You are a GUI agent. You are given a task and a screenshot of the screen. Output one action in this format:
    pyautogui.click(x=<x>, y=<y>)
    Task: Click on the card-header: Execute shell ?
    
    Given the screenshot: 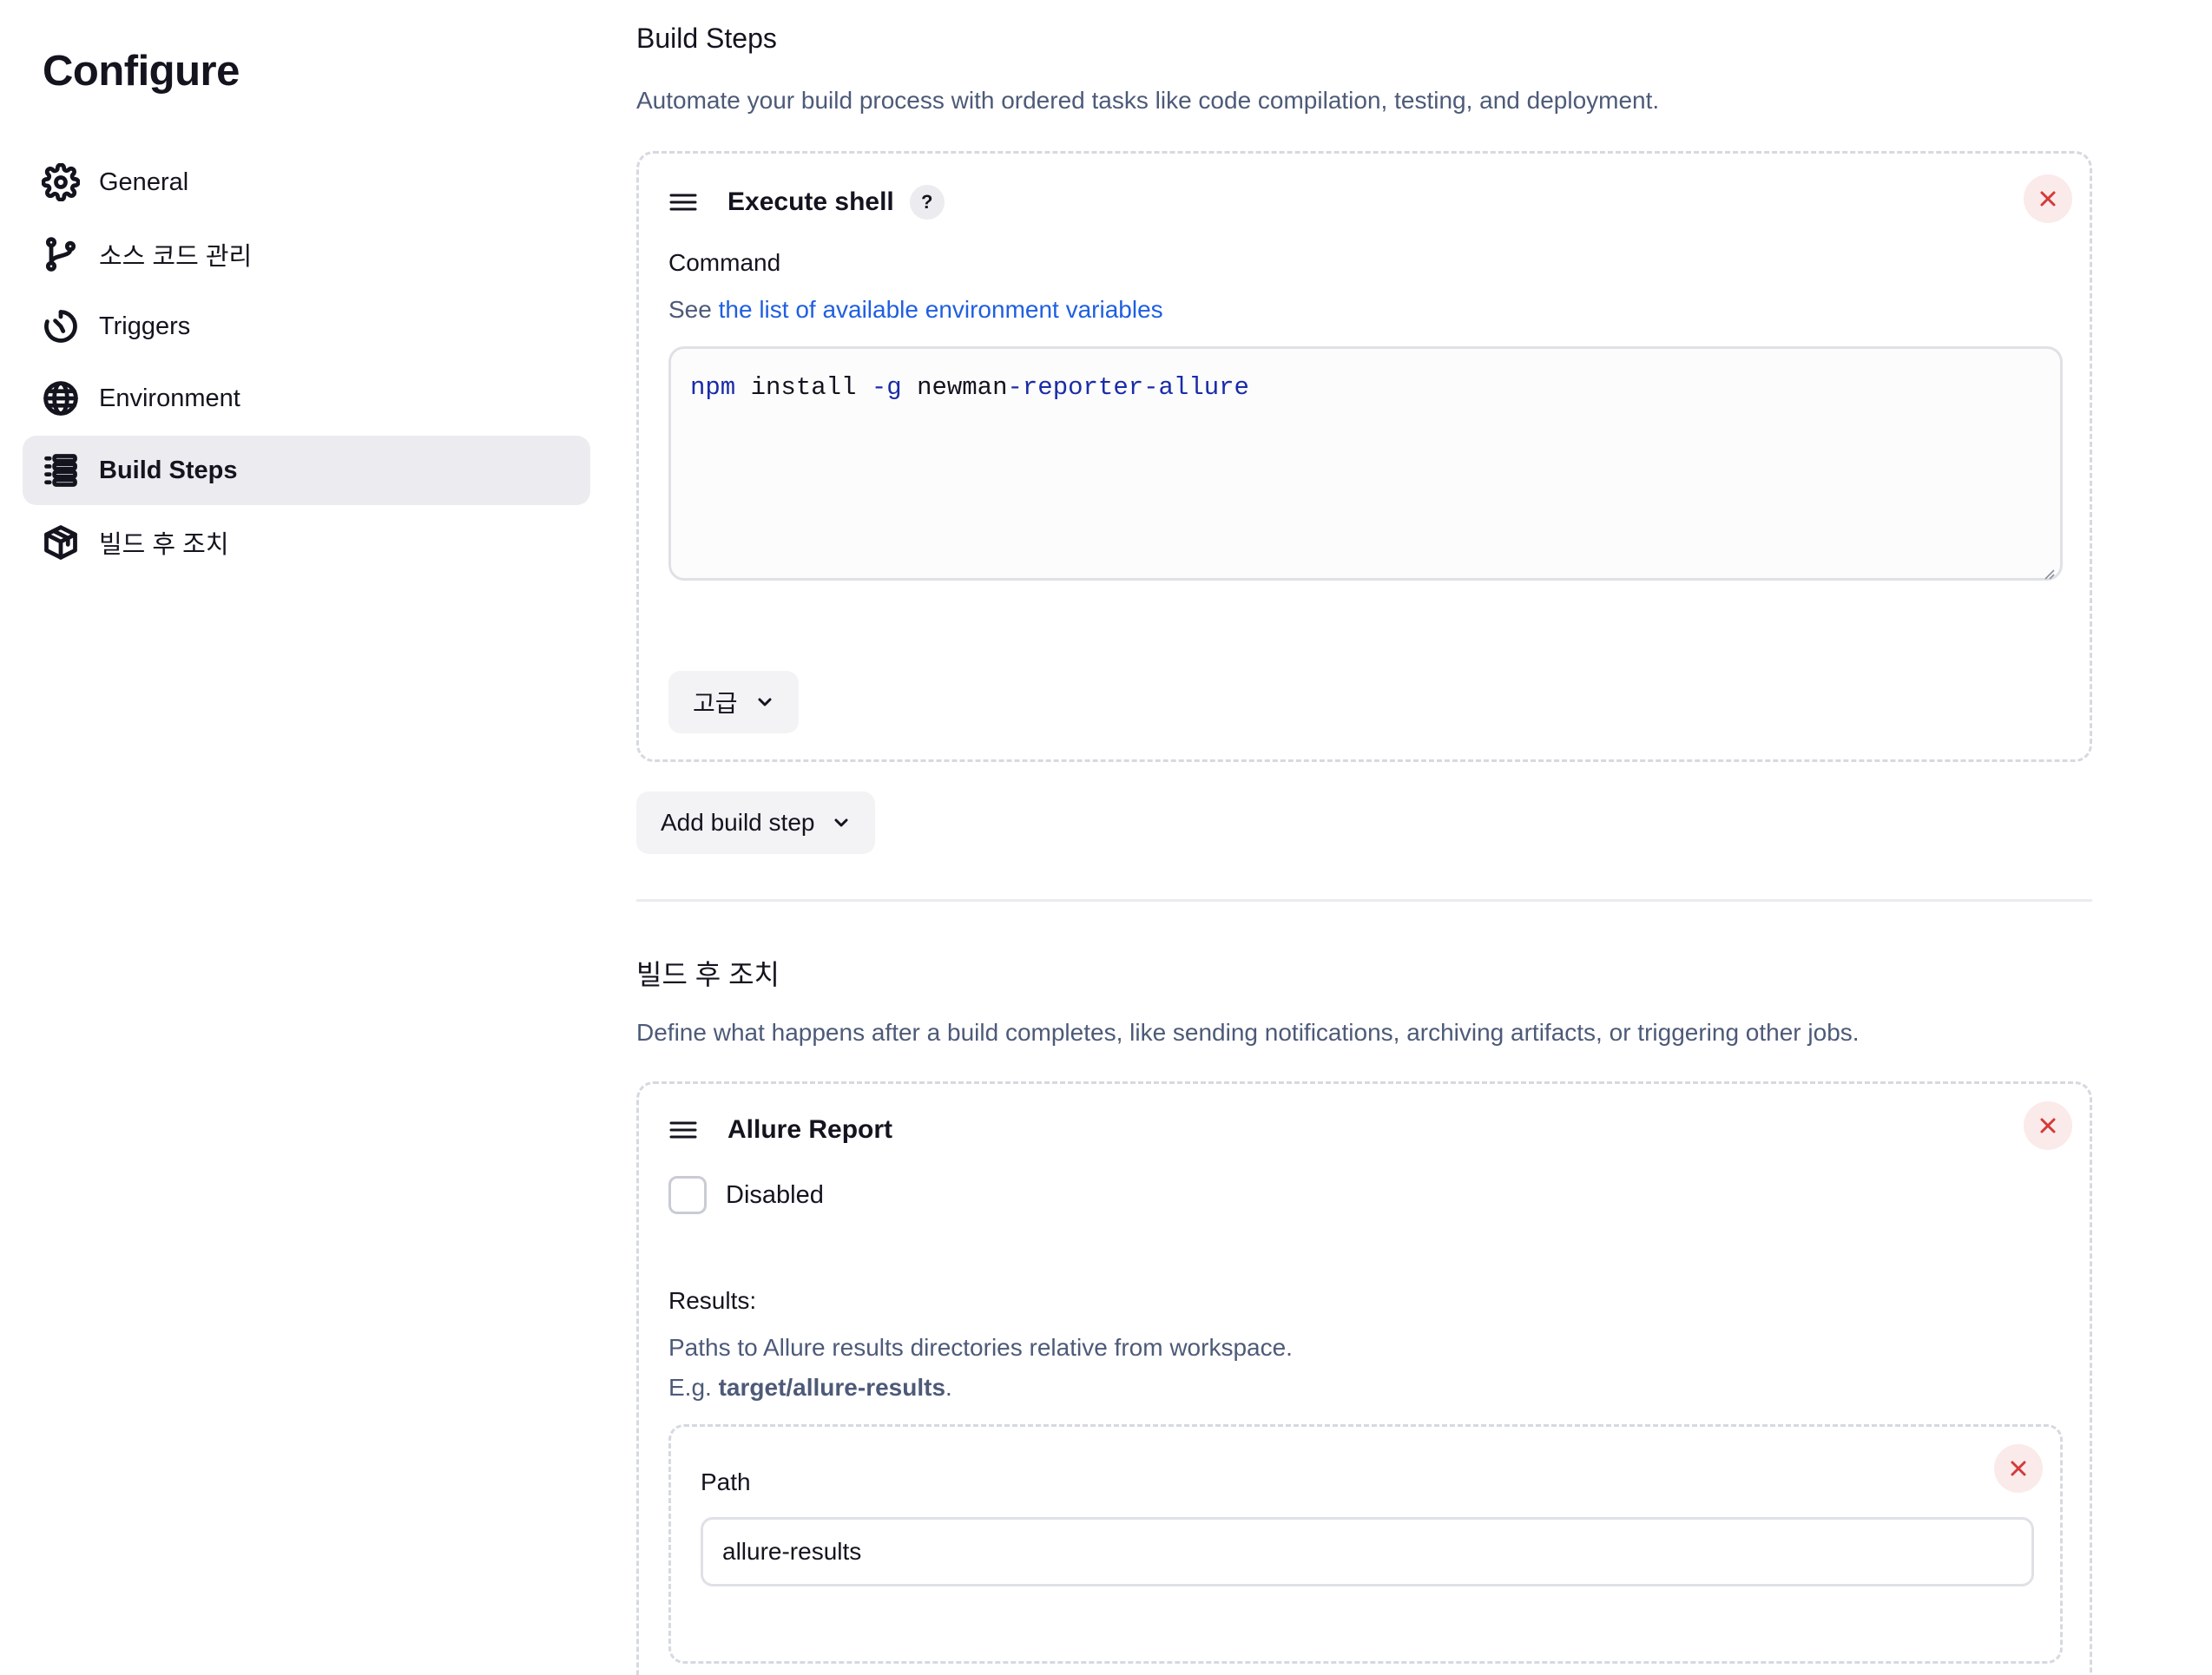 What is the action you would take?
    pyautogui.click(x=806, y=202)
    